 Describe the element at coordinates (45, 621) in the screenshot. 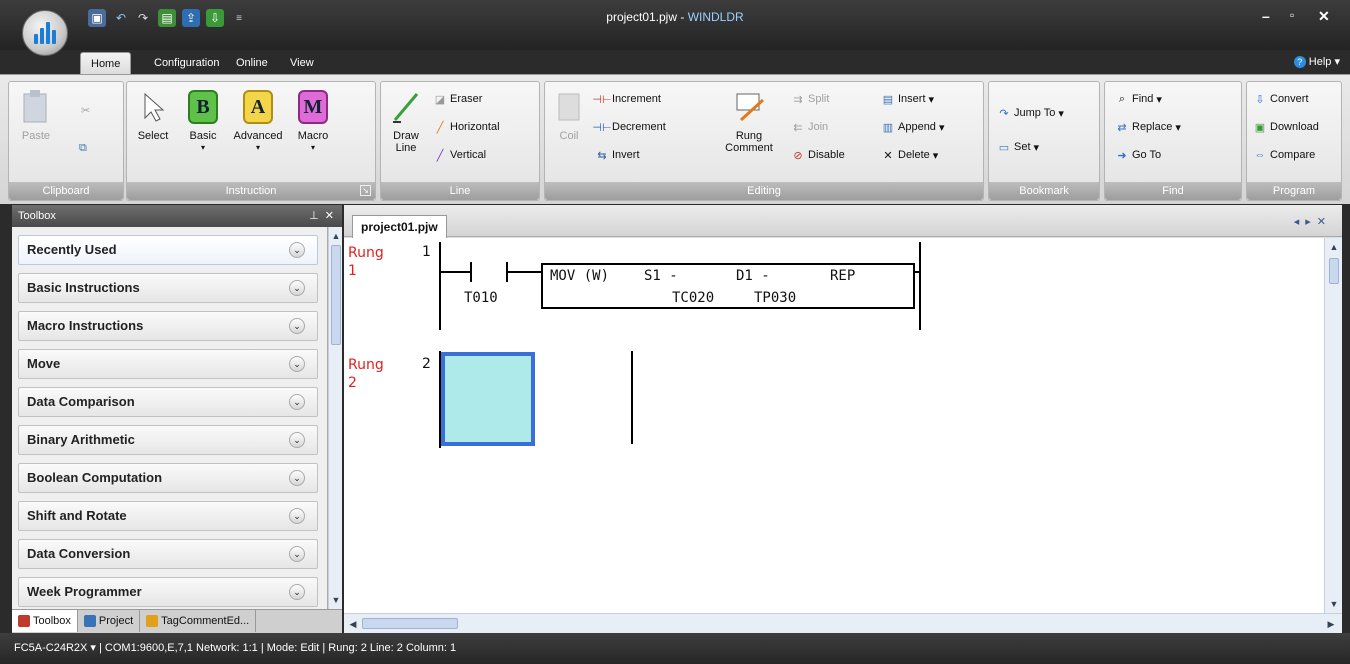

I see `tab-toolbox: Toolbox` at that location.